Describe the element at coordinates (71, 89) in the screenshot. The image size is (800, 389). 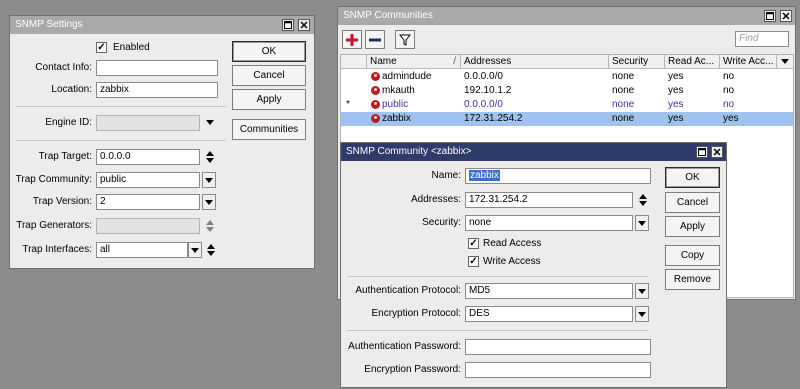
I see `location-label: Location:` at that location.